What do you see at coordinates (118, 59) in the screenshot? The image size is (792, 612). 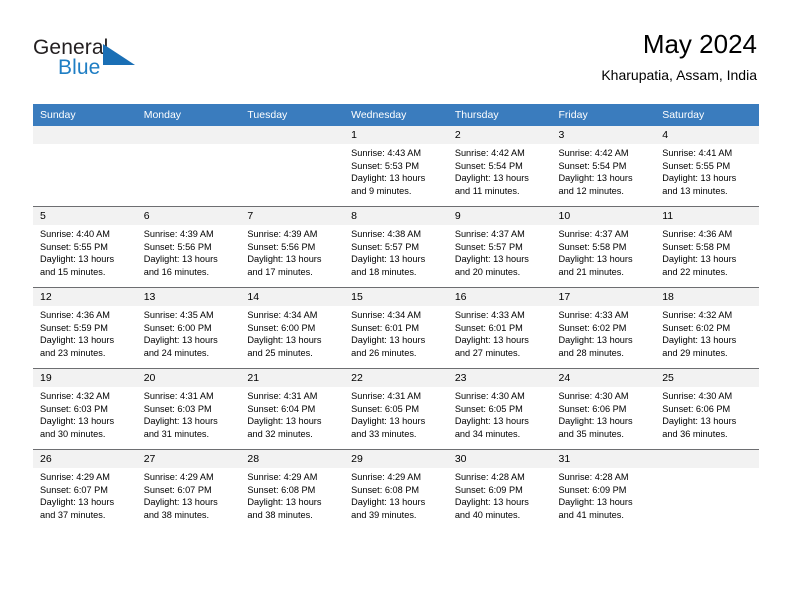 I see `general-blue-logo: General Blue` at bounding box center [118, 59].